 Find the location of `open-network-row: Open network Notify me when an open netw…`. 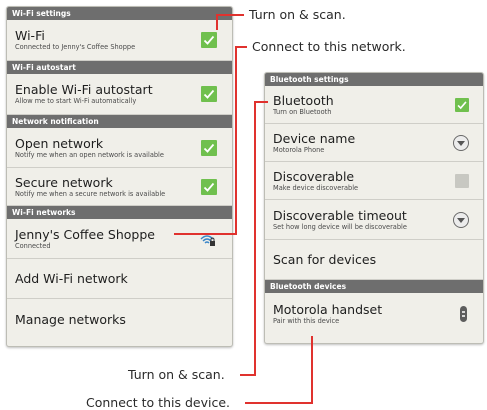

open-network-row: Open network Notify me when an open netw… is located at coordinates (119, 148).